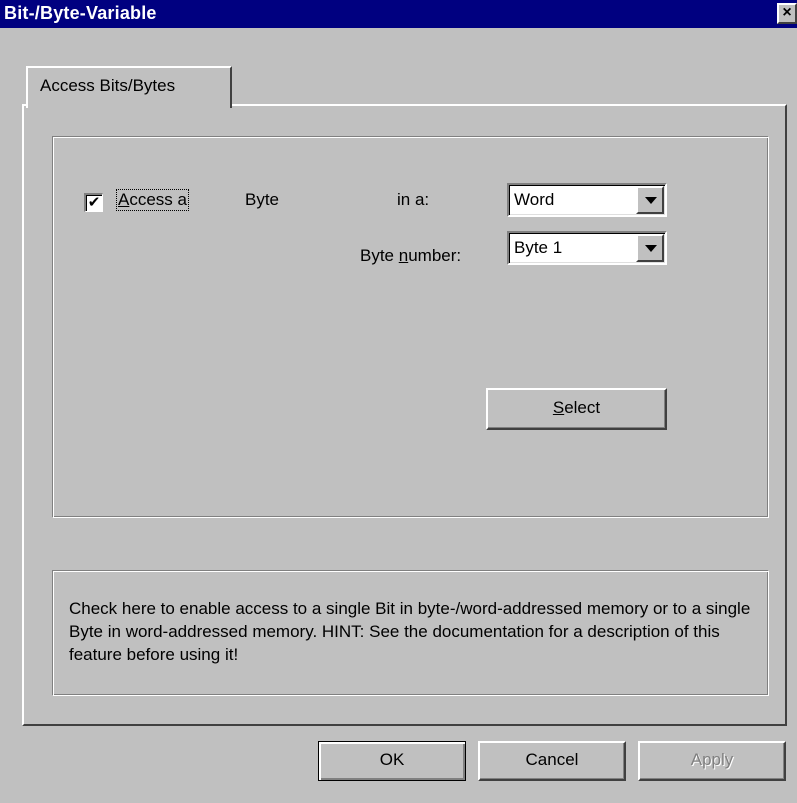 The width and height of the screenshot is (797, 803). I want to click on ok-button: OK, so click(392, 761).